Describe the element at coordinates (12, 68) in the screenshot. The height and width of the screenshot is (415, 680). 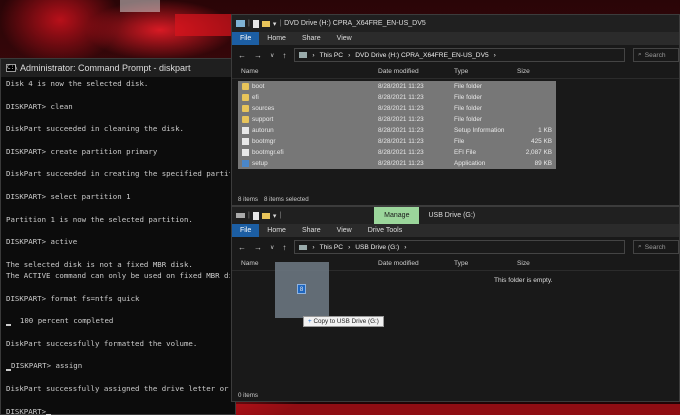
I see `cmd-icon: C:\` at that location.